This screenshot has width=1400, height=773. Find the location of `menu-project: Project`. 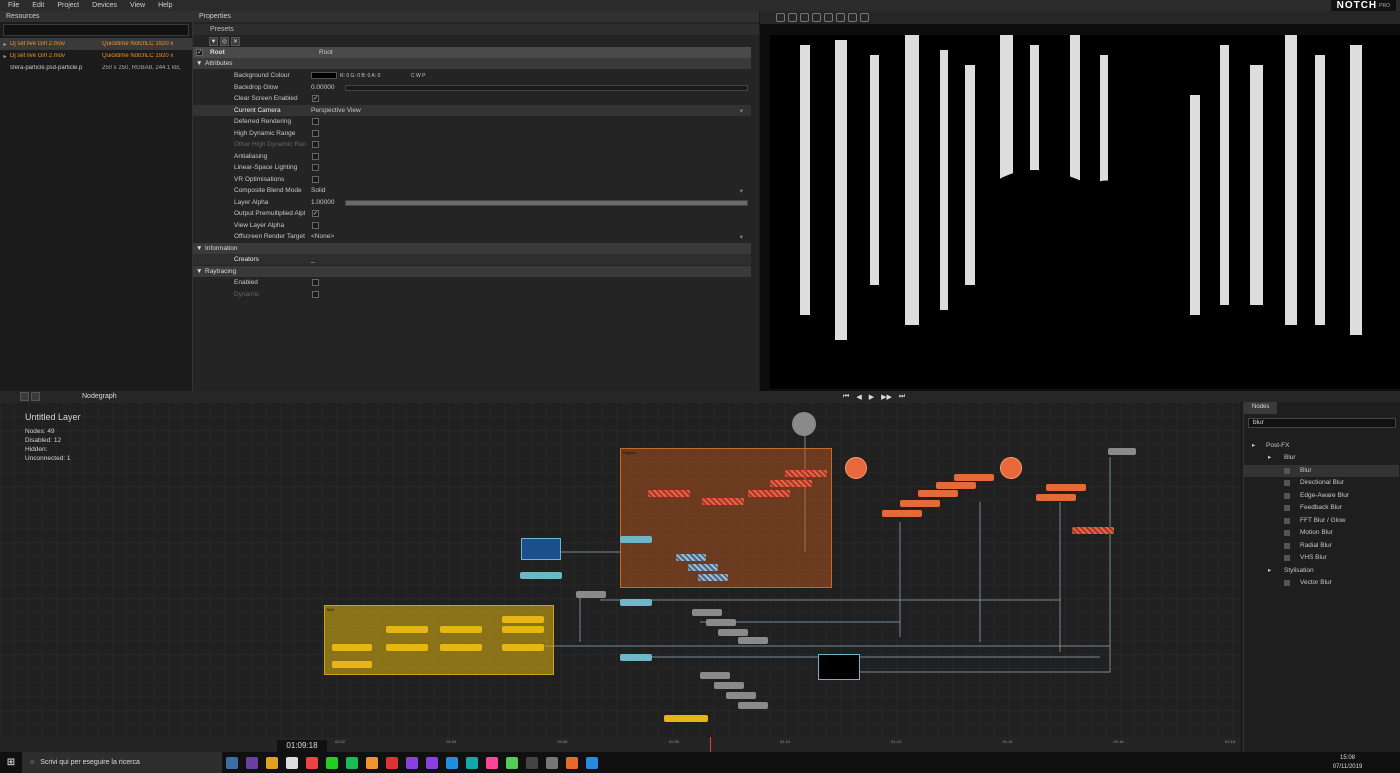

menu-project: Project is located at coordinates (68, 5).